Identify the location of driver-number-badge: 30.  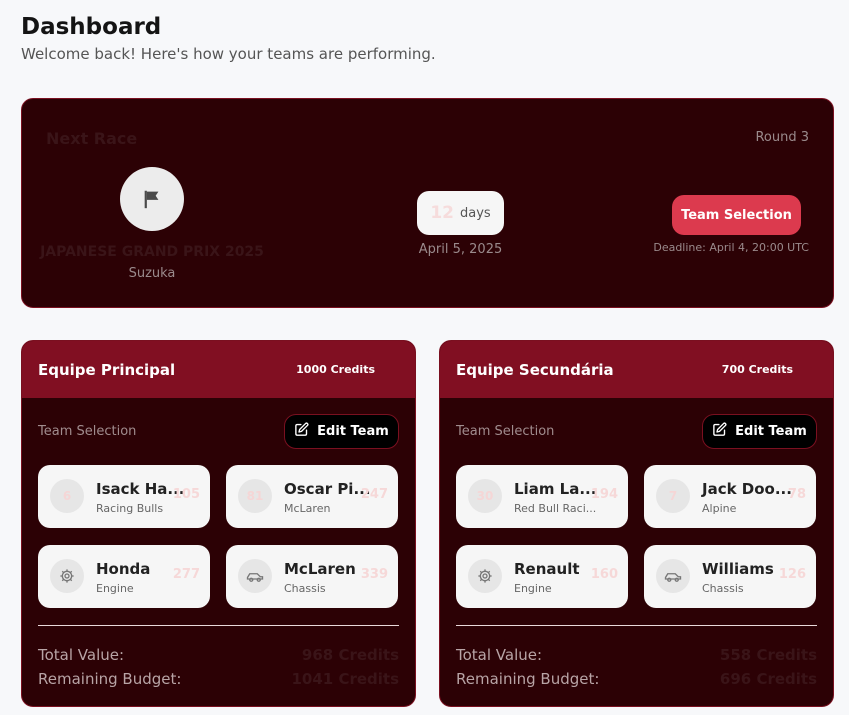
(485, 496).